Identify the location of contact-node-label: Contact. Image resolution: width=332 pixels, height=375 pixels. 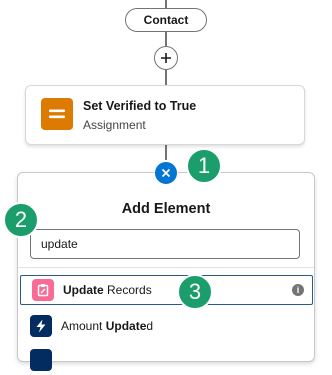
(166, 20).